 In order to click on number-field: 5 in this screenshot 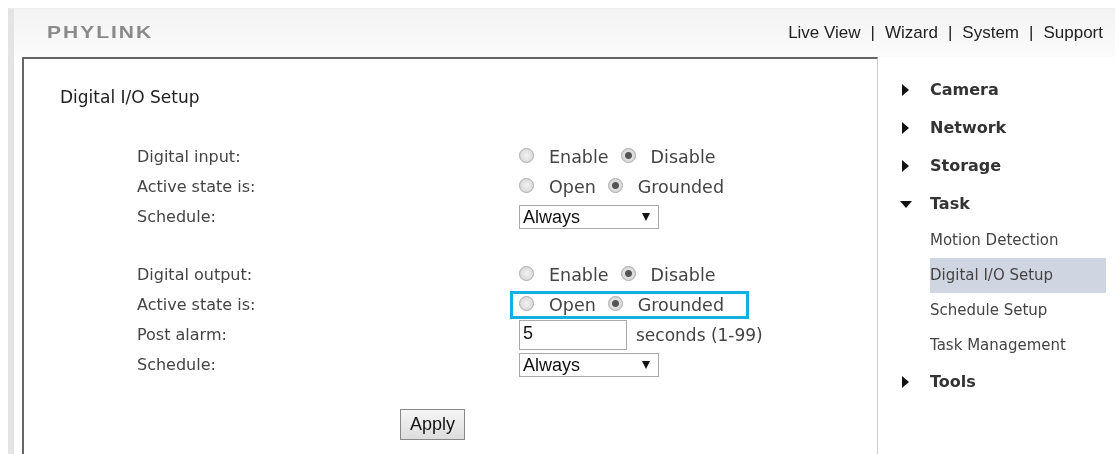, I will do `click(573, 335)`.